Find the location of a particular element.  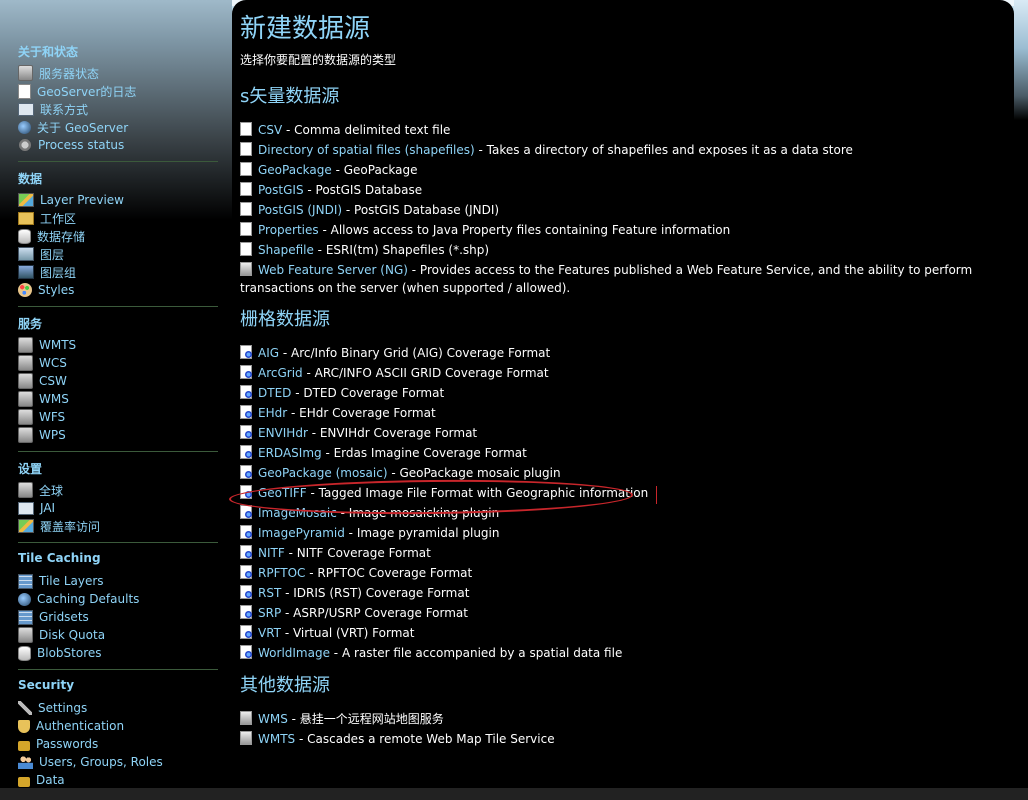

service-icon is located at coordinates (25, 345).